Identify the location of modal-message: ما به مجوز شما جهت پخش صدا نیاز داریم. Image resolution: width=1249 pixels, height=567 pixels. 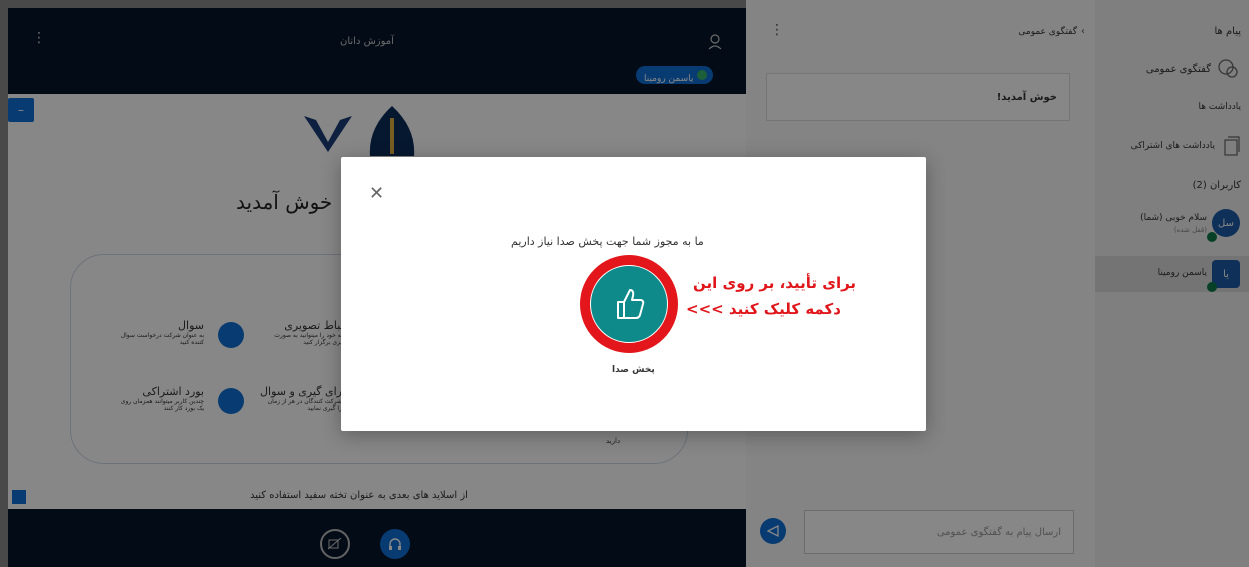
(607, 241).